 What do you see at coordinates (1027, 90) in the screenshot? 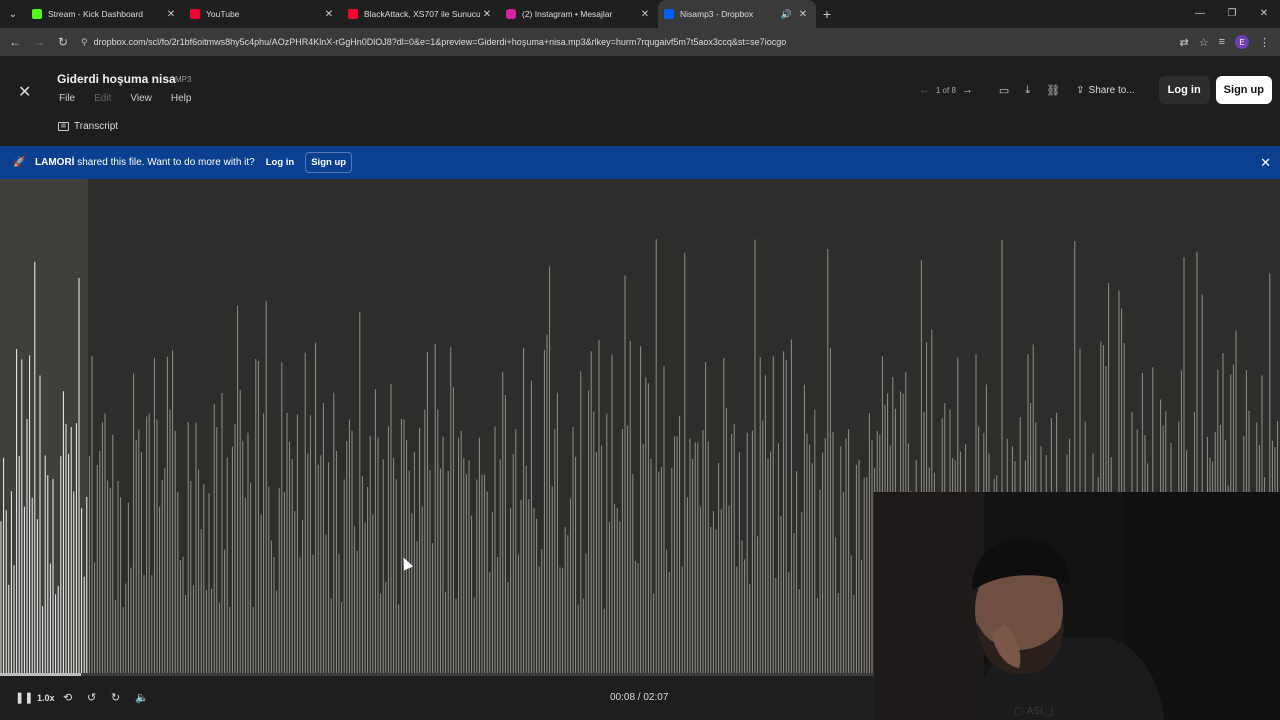
I see `download-icon: ⤓` at bounding box center [1027, 90].